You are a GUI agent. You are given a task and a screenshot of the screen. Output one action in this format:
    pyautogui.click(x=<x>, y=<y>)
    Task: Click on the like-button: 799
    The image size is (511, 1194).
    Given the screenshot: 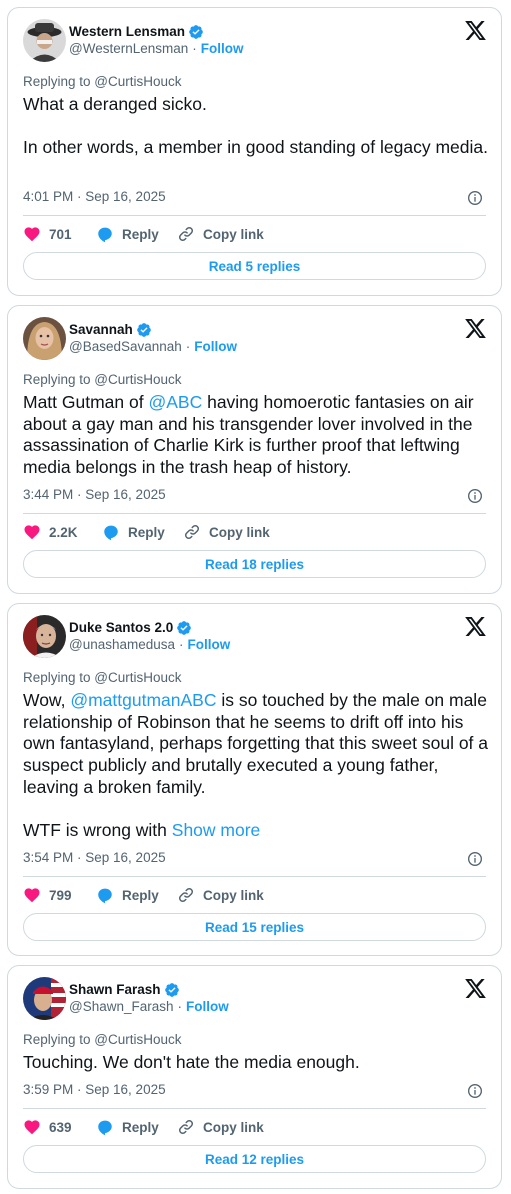 What is the action you would take?
    pyautogui.click(x=59, y=895)
    